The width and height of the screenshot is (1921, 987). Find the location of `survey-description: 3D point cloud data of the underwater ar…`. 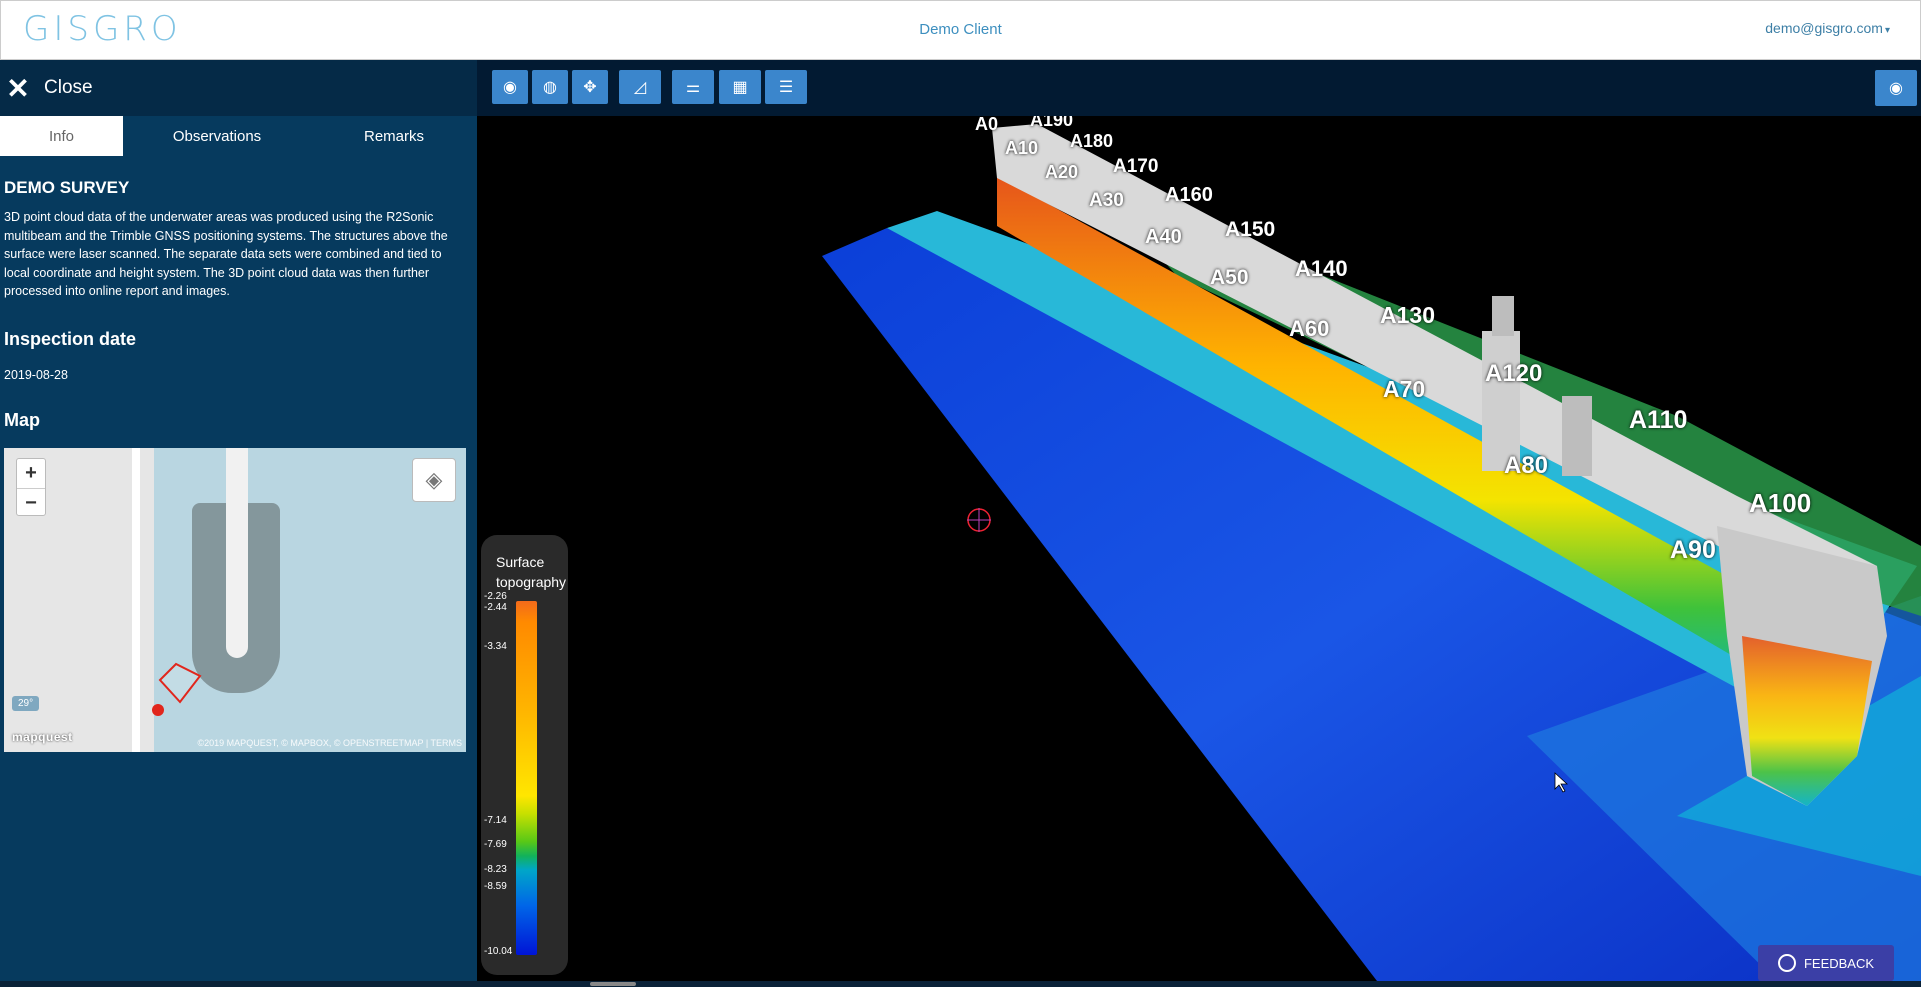

survey-description: 3D point cloud data of the underwater ar… is located at coordinates (226, 254).